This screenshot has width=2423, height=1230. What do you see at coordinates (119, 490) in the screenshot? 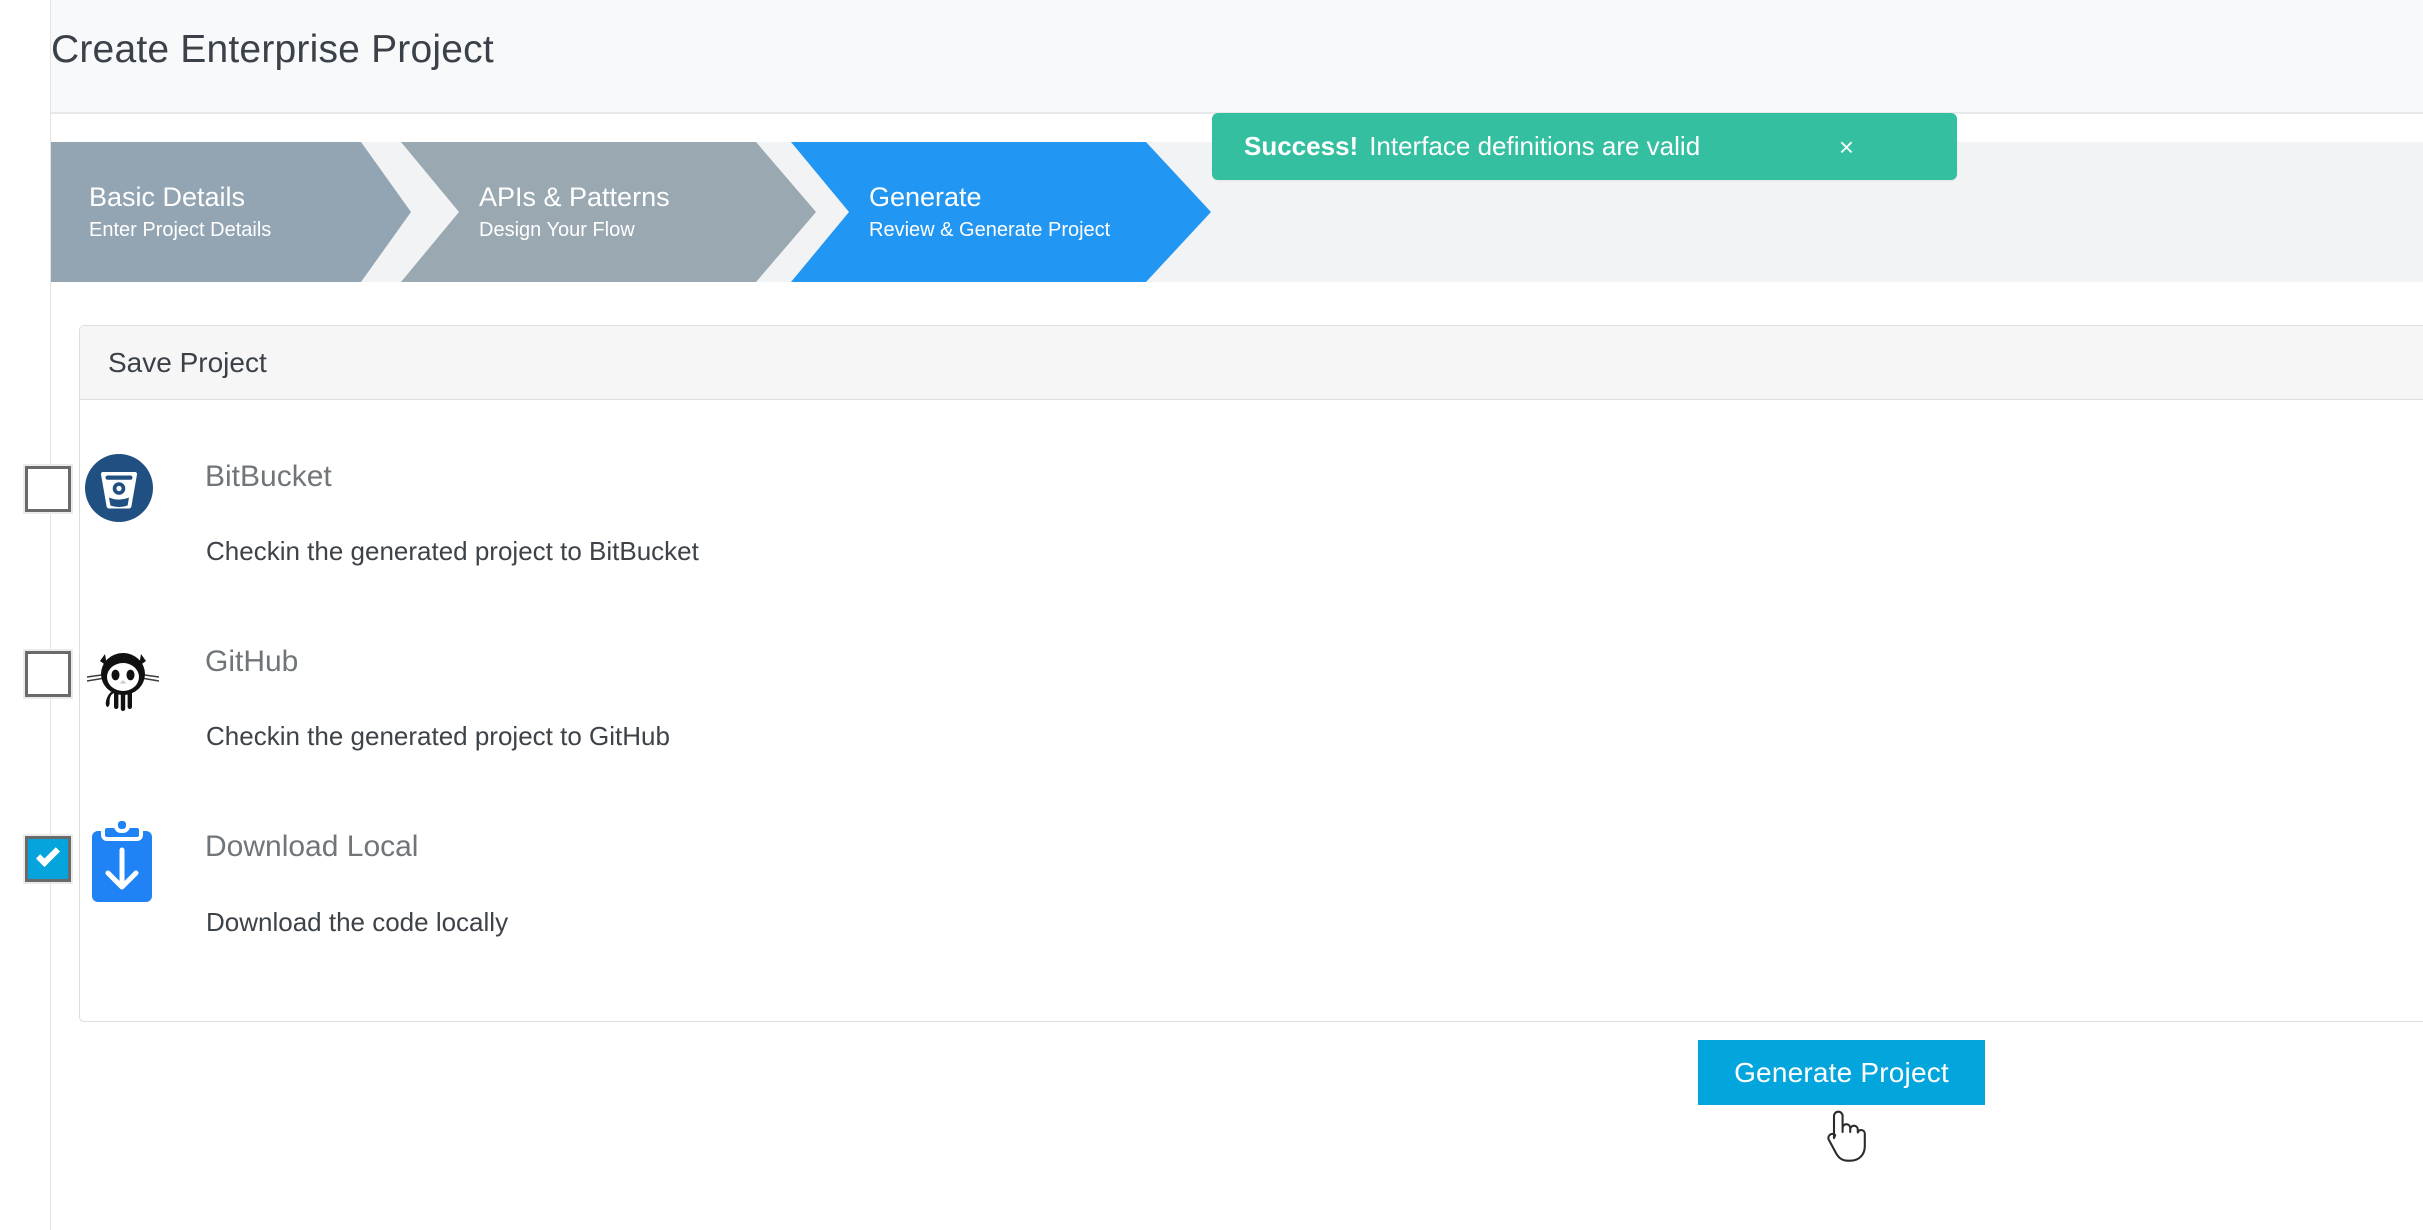
I see `bitbucket-icon` at bounding box center [119, 490].